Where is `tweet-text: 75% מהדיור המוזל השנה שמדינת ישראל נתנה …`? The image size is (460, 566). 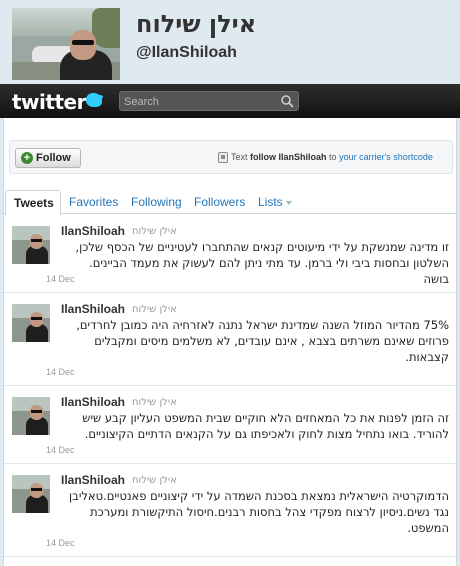
tweet-text: 75% מהדיור המוזל השנה שמדינת ישראל נתנה … is located at coordinates (262, 341).